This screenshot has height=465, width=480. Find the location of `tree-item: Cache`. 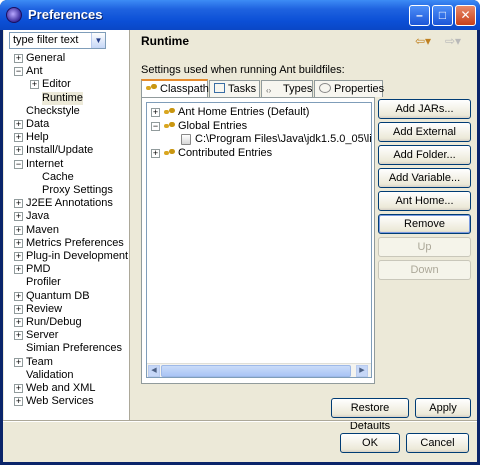

tree-item: Cache is located at coordinates (67, 177).